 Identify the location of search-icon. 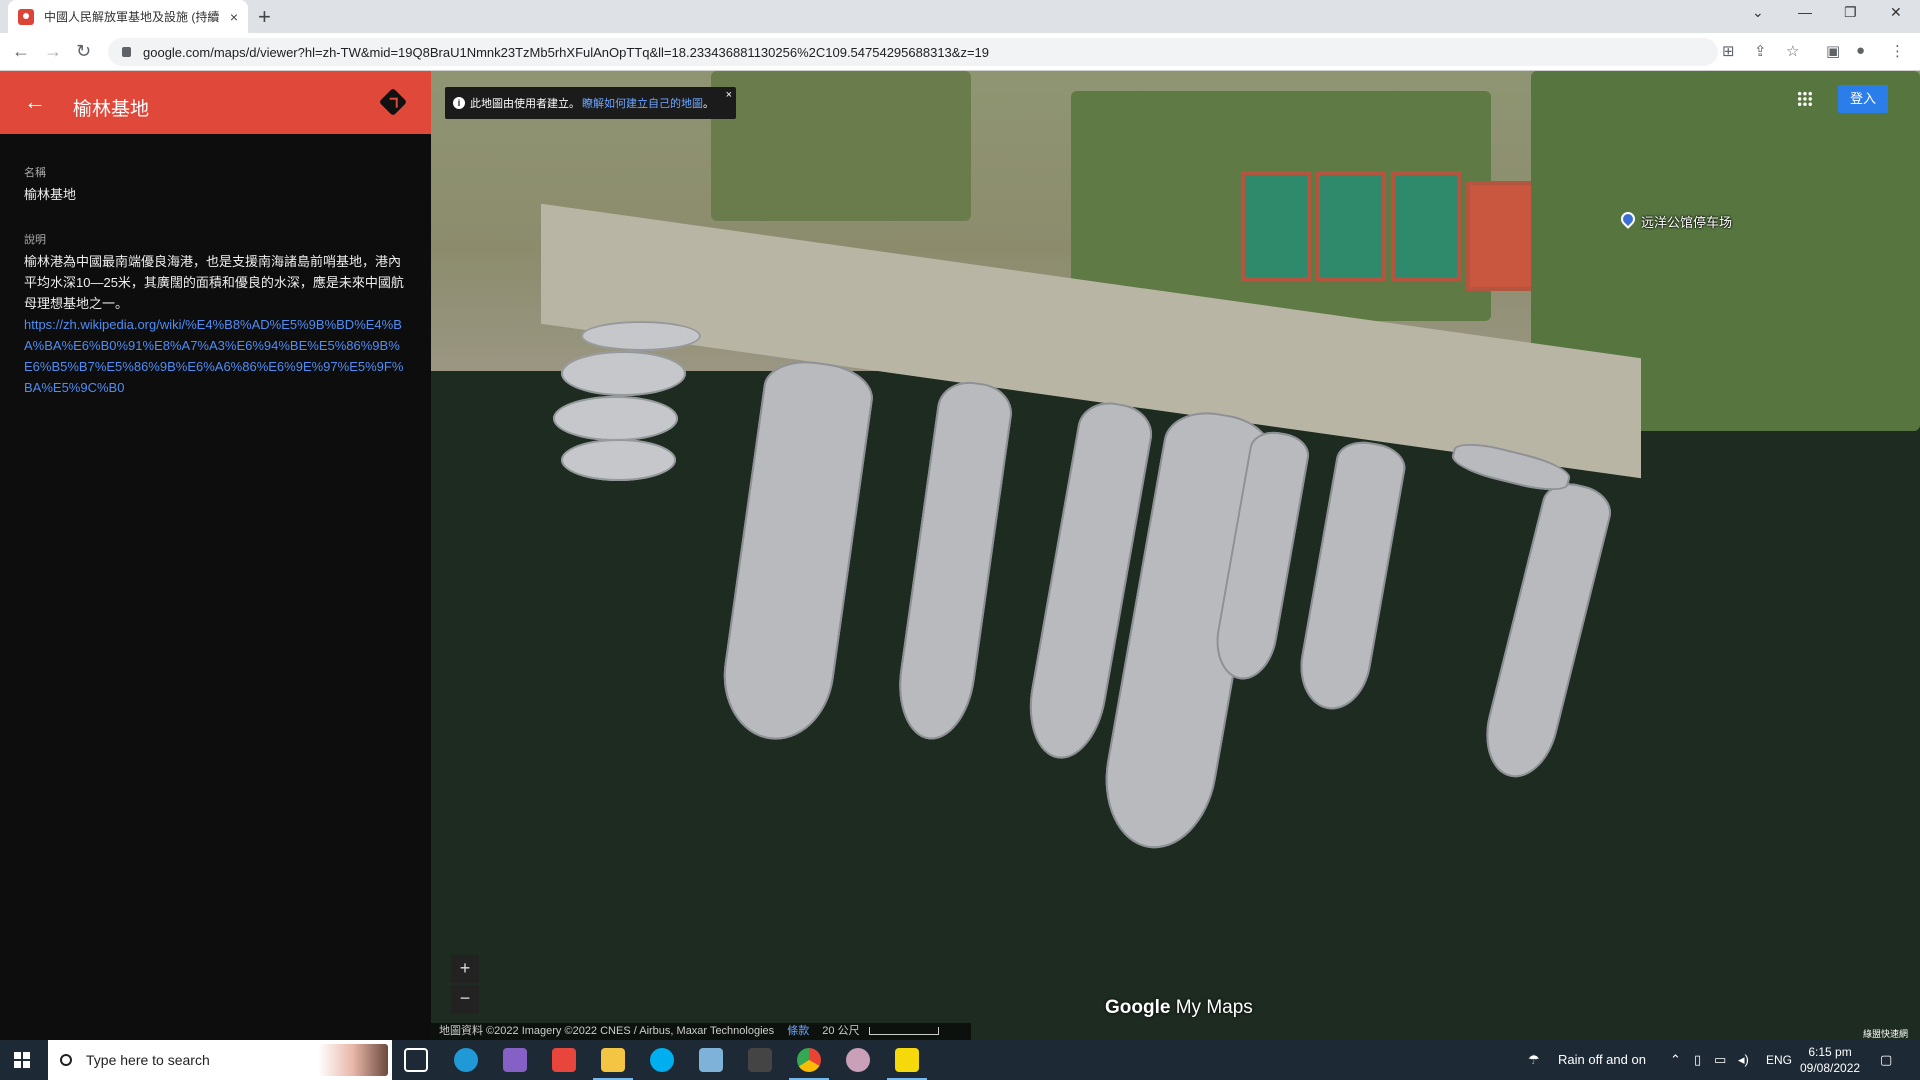
(66, 1060).